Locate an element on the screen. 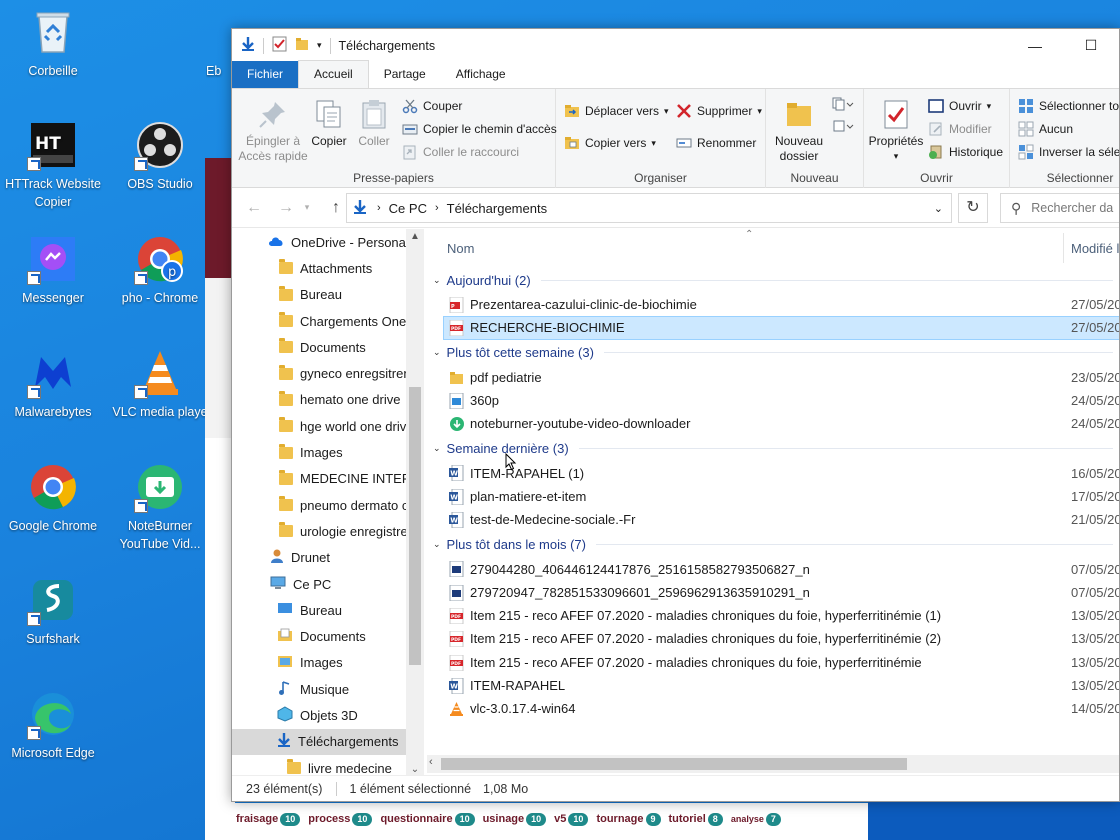  desktop-icon-corbeille: Corbeille is located at coordinates (53, 43).